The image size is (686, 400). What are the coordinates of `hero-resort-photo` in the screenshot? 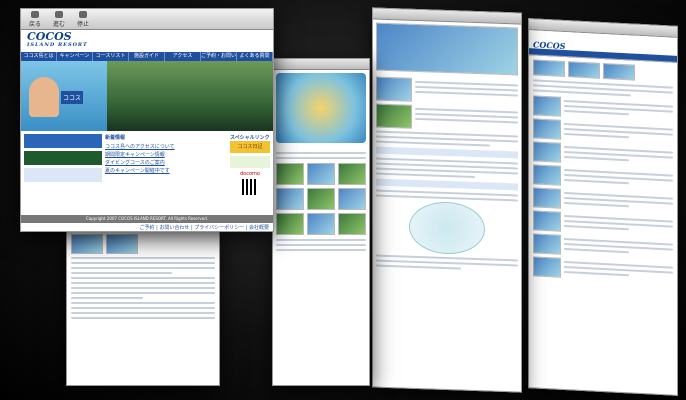 It's located at (190, 96).